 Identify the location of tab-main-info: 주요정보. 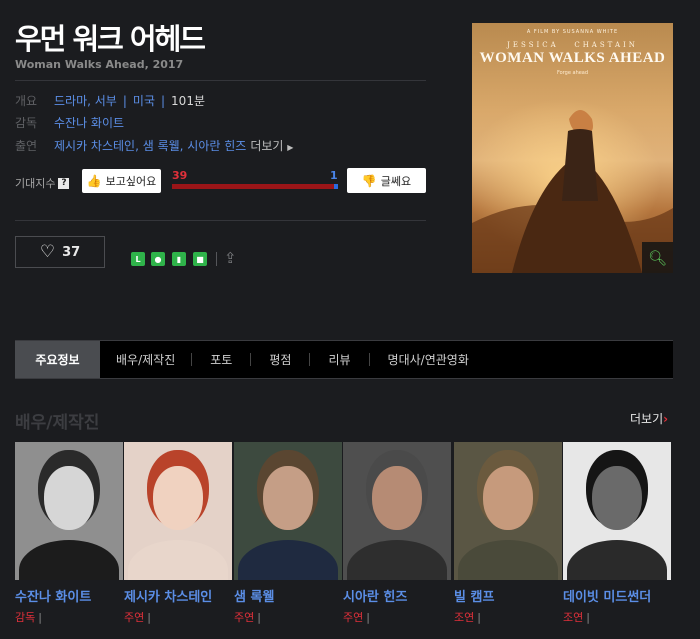
(57, 359).